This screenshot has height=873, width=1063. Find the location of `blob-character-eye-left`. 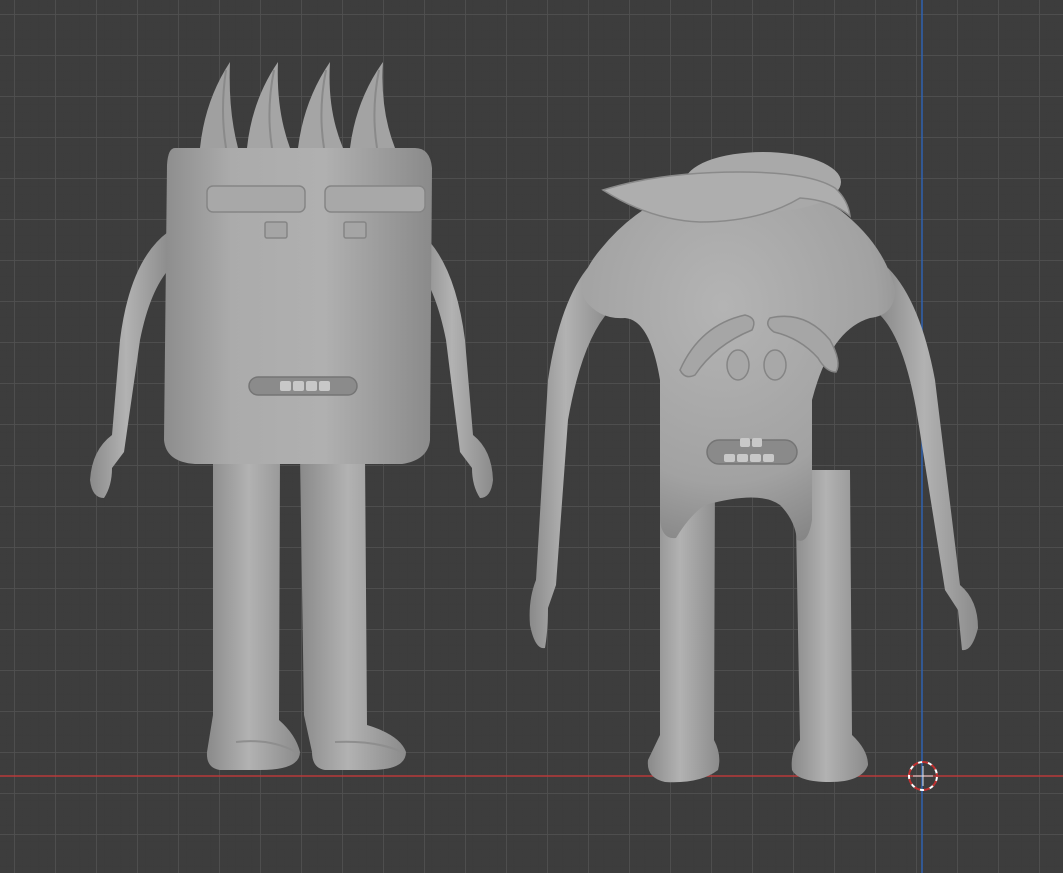

blob-character-eye-left is located at coordinates (738, 365).